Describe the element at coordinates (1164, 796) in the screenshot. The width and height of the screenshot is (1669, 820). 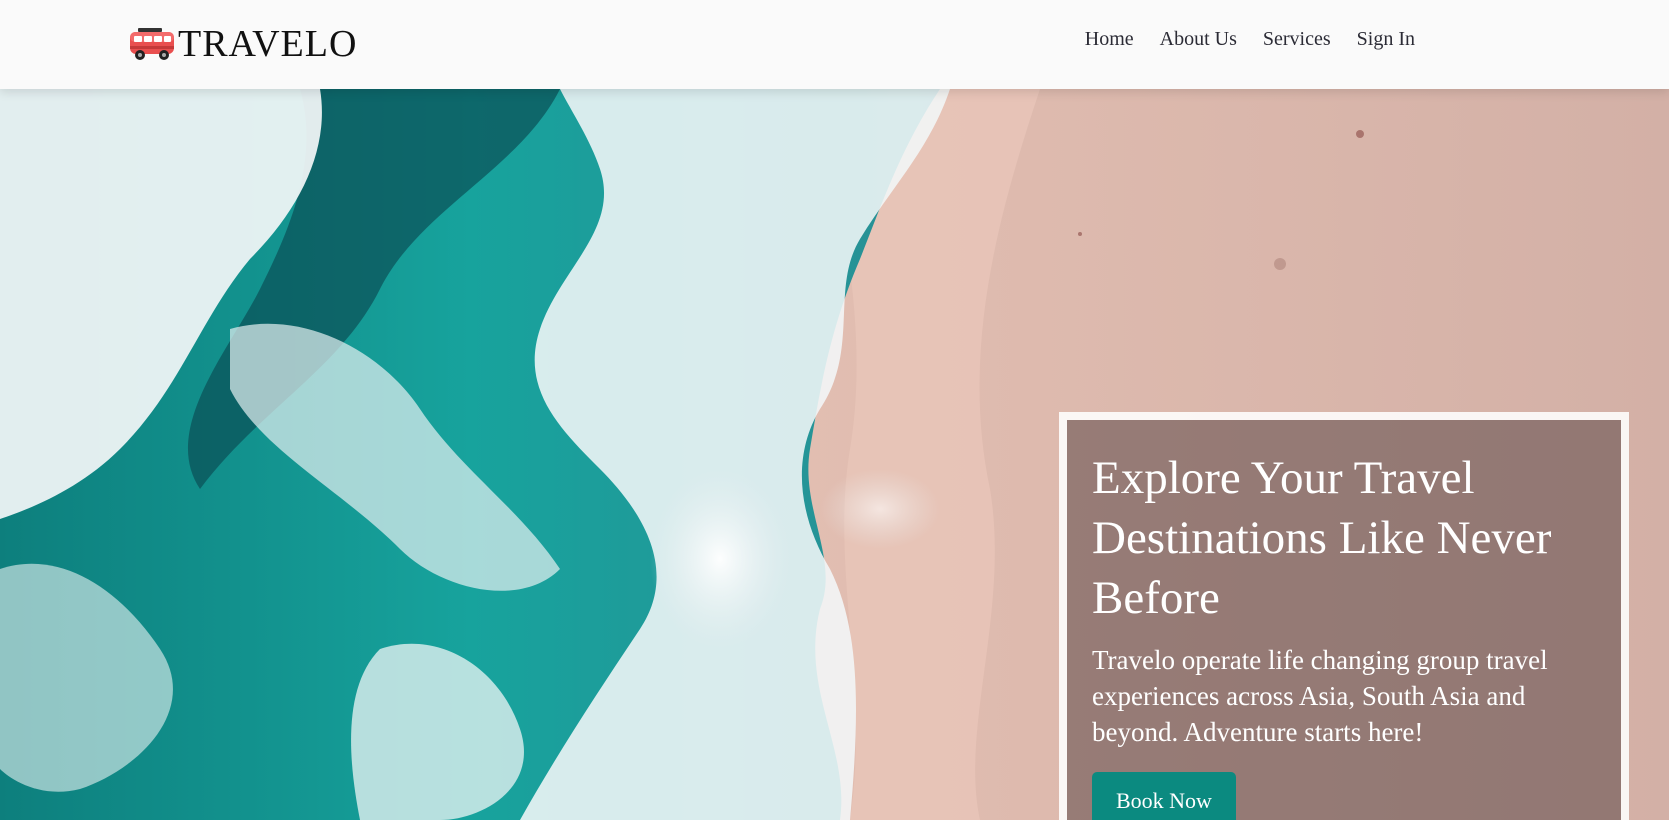
I see `book-now-button: Book Now` at that location.